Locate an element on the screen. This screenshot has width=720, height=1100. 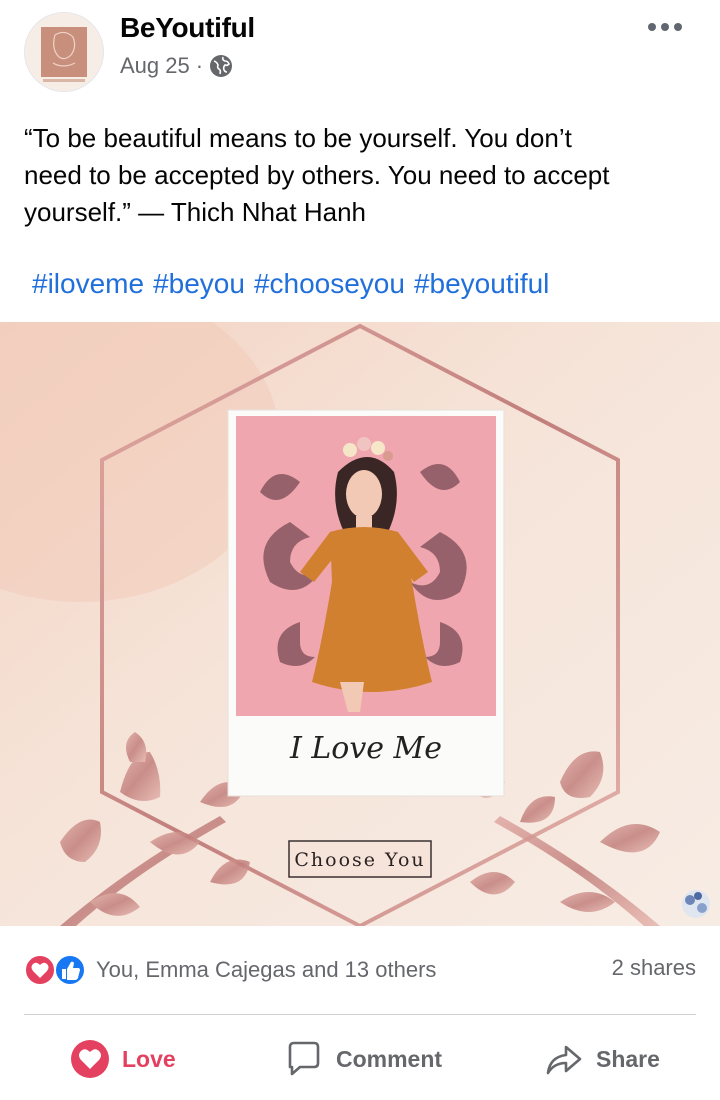
more-options-icon is located at coordinates (667, 27).